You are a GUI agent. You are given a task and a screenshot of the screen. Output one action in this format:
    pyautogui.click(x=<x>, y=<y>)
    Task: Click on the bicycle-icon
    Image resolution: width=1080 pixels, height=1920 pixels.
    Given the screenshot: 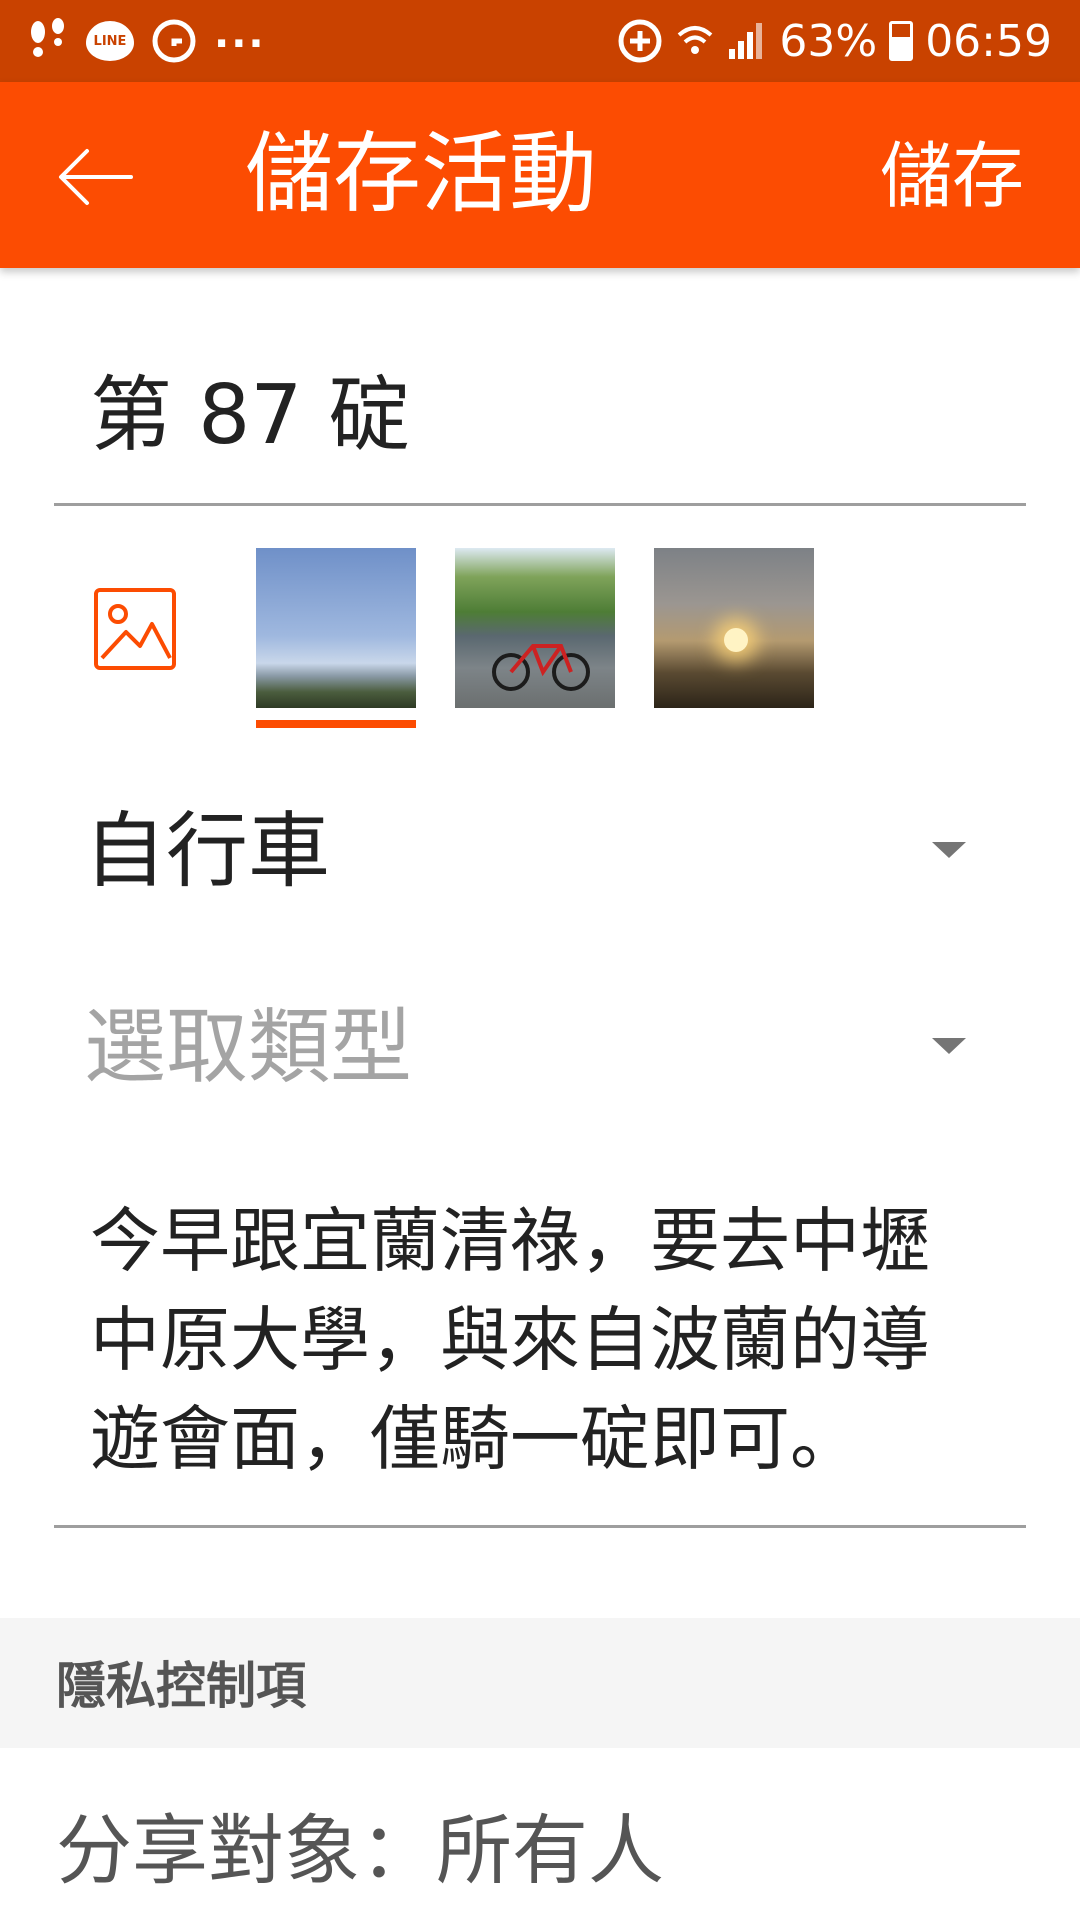 What is the action you would take?
    pyautogui.click(x=541, y=667)
    